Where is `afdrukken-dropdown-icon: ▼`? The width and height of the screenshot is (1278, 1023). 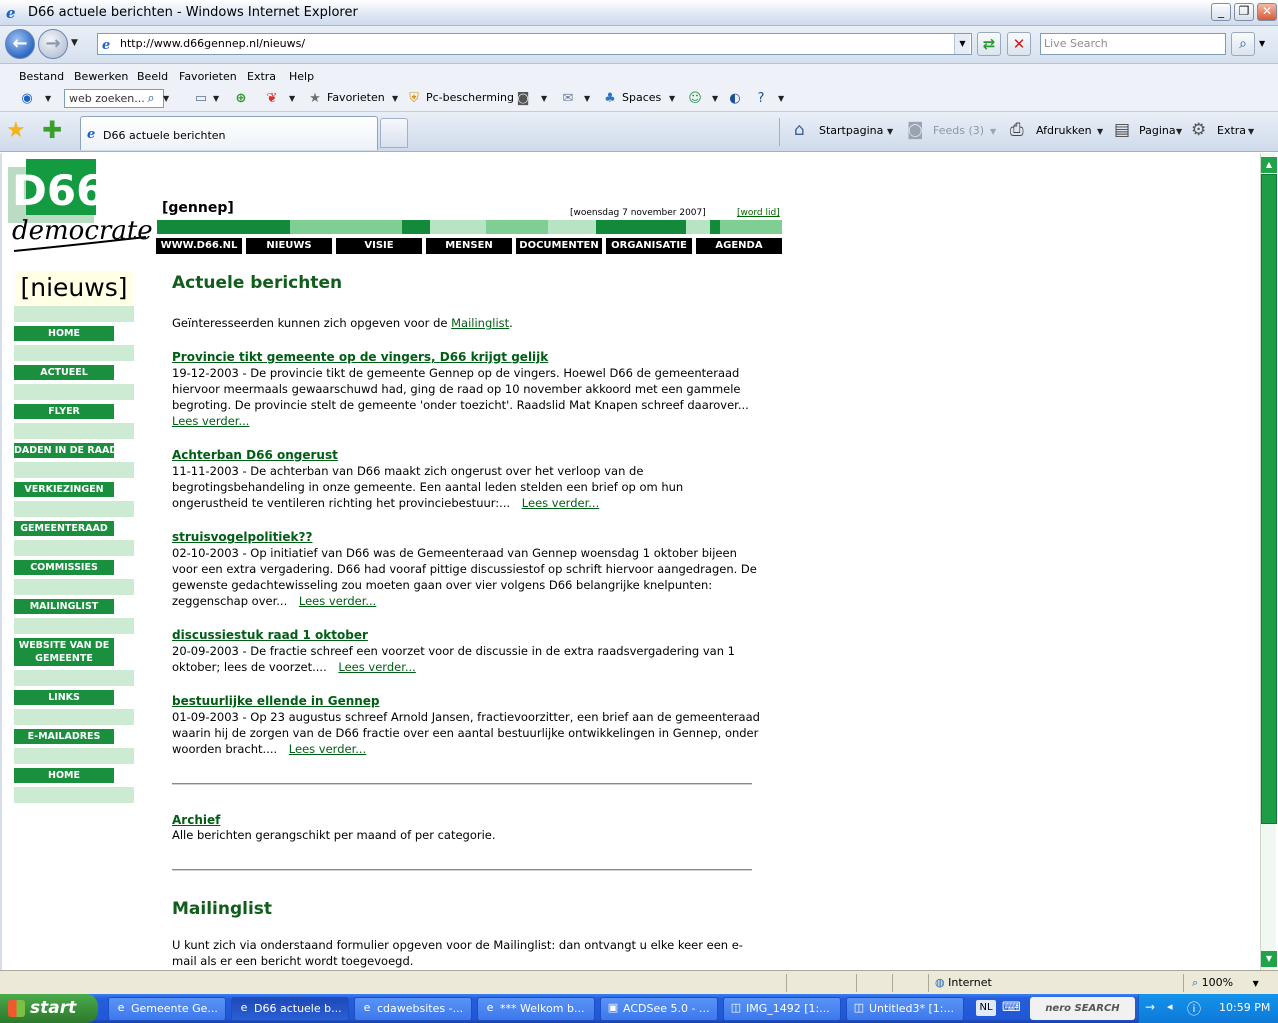
afdrukken-dropdown-icon: ▼ is located at coordinates (1100, 131).